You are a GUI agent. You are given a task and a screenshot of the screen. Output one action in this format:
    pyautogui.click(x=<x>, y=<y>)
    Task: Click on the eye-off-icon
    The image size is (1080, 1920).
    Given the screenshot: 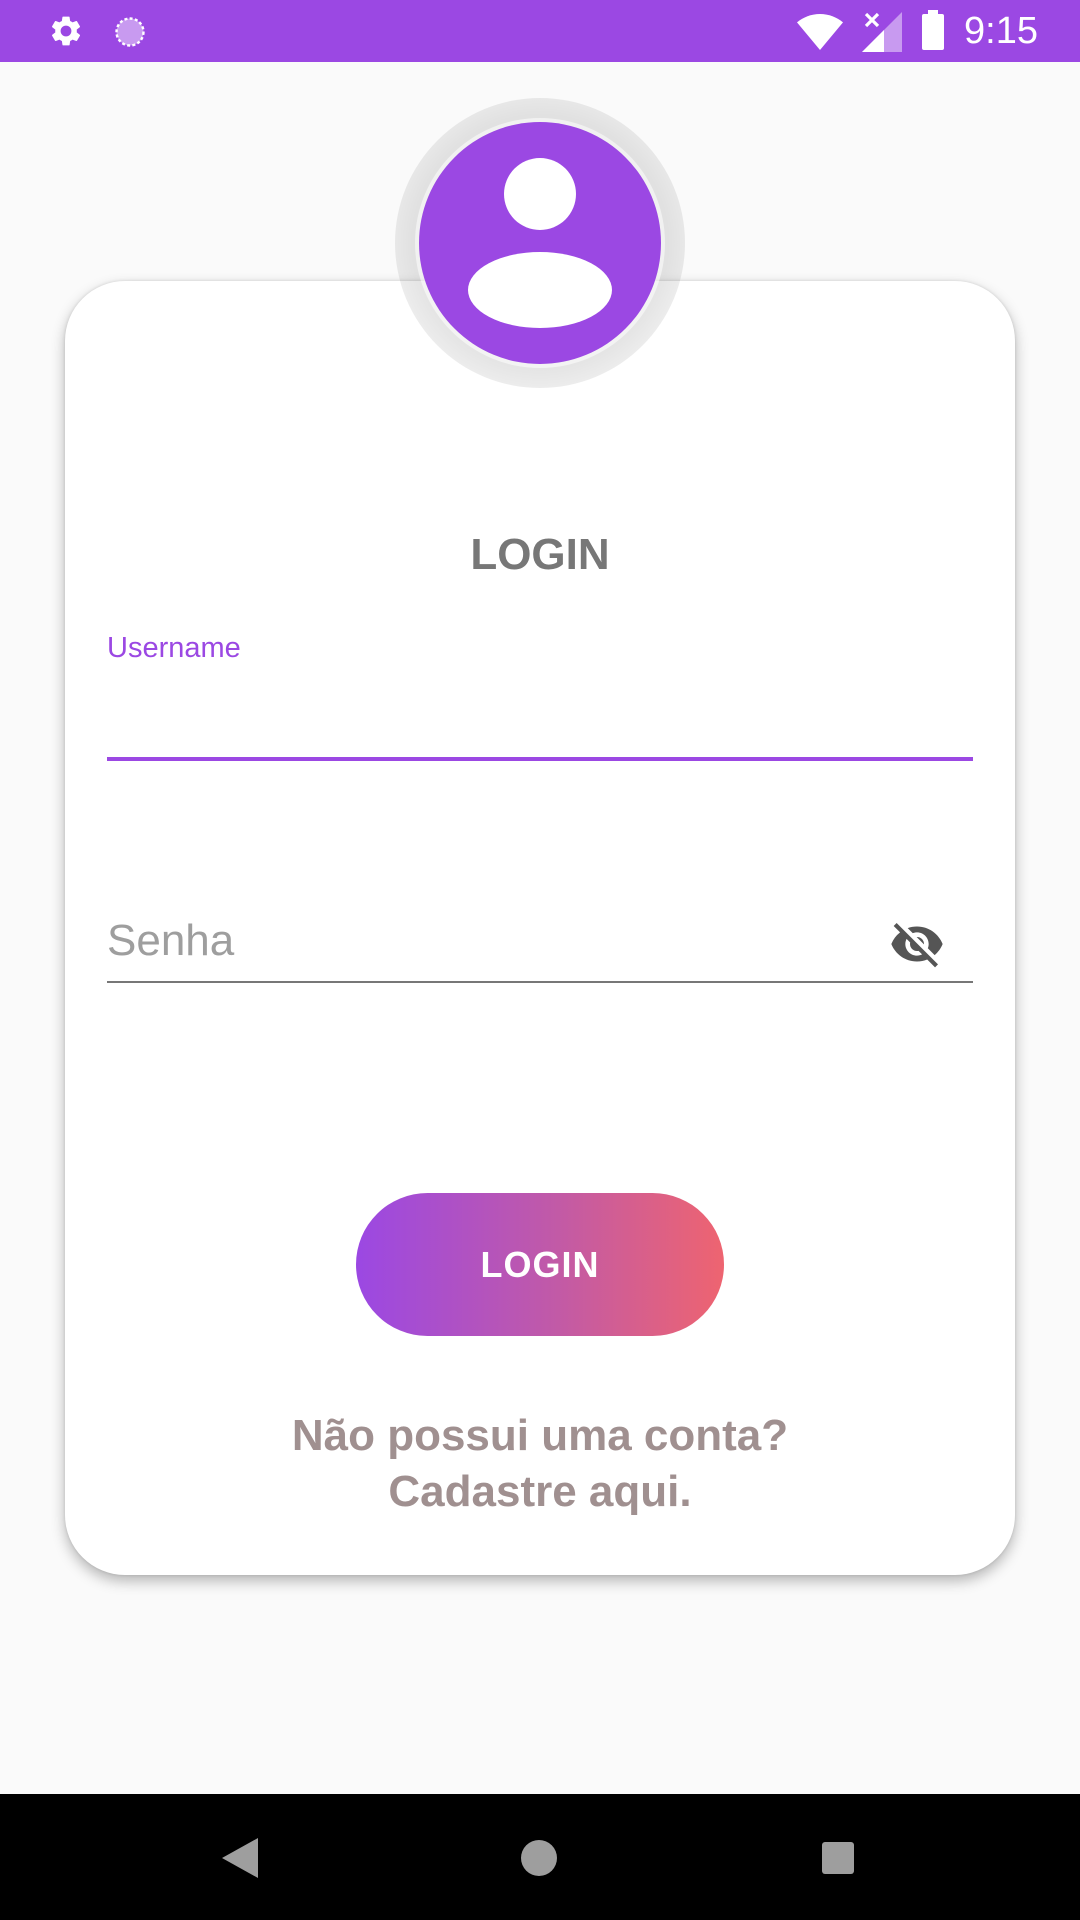 What is the action you would take?
    pyautogui.click(x=917, y=944)
    